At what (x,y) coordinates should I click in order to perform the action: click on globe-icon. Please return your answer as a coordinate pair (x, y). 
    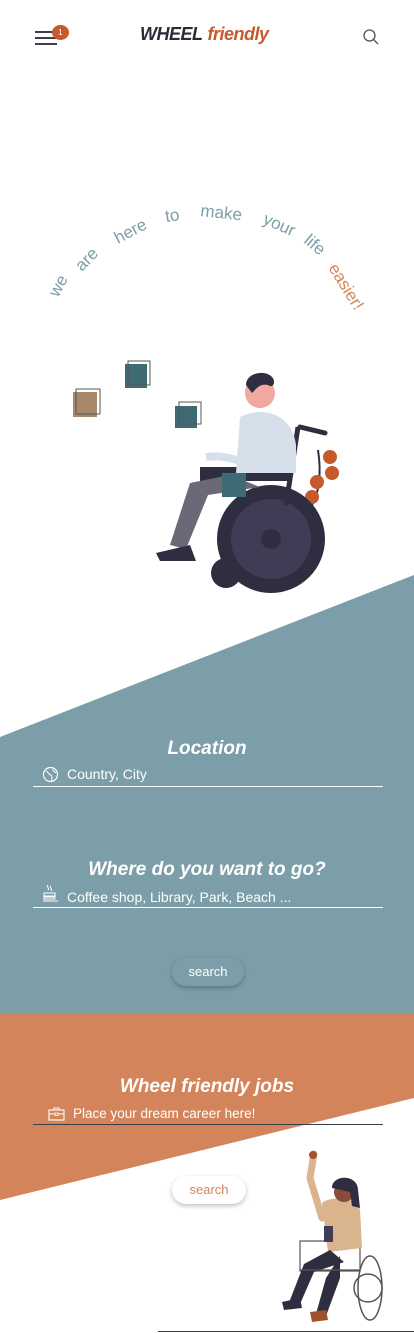
    Looking at the image, I should click on (50, 774).